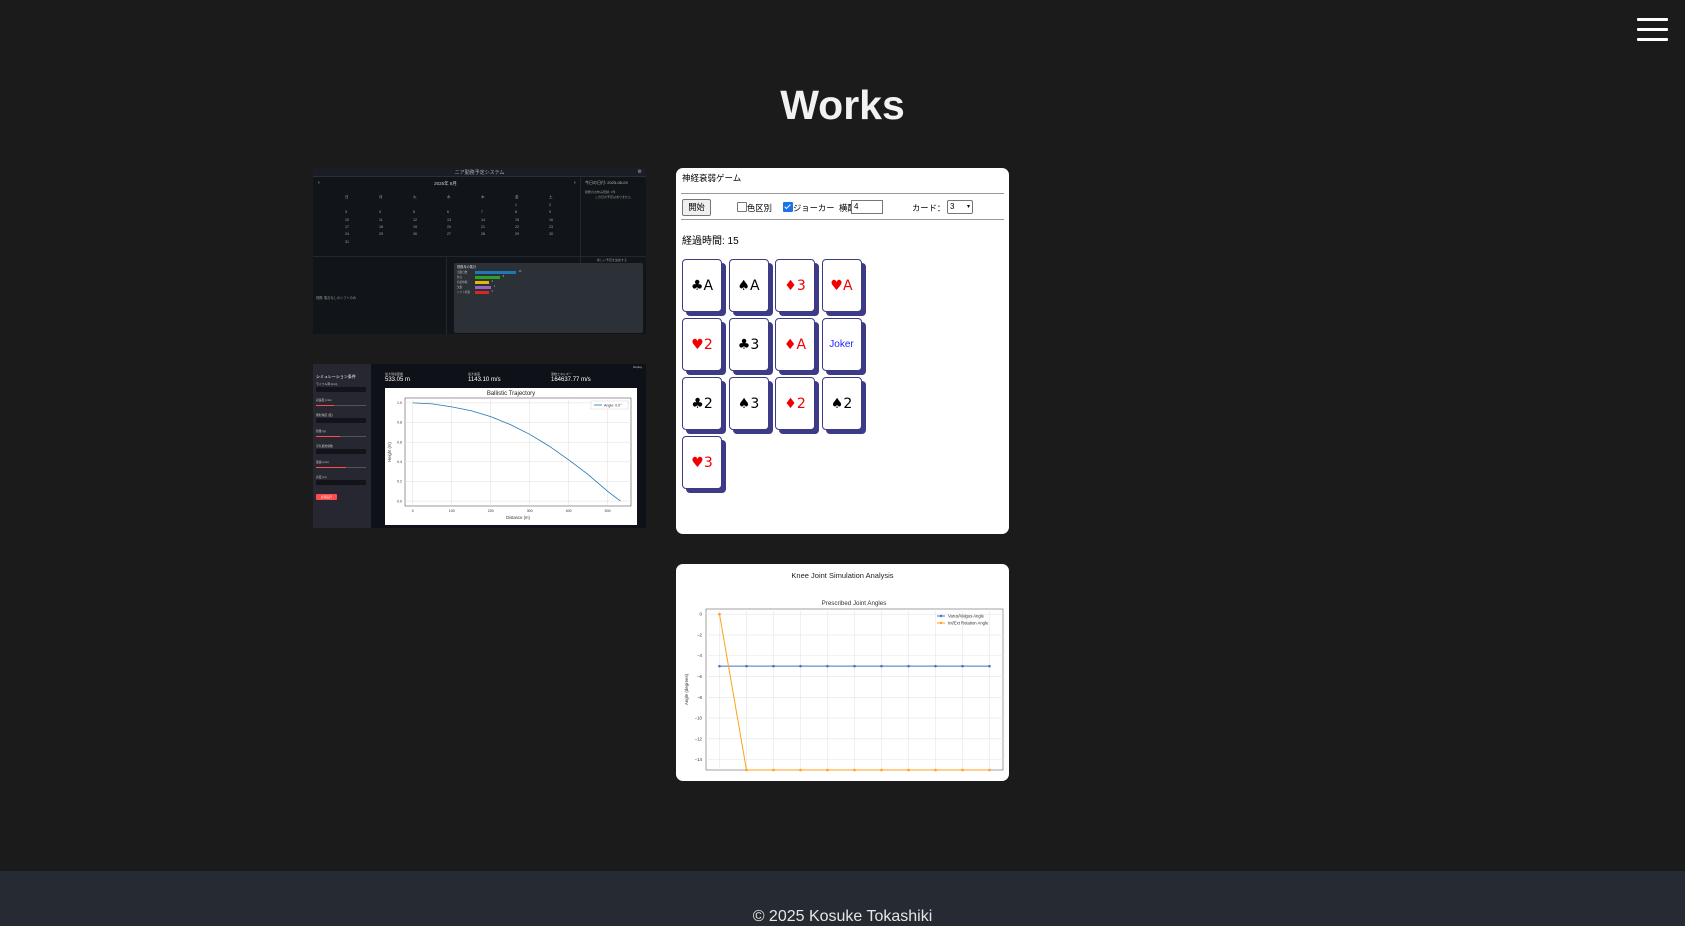 This screenshot has width=1685, height=926. I want to click on card-face: ♦3, so click(795, 285).